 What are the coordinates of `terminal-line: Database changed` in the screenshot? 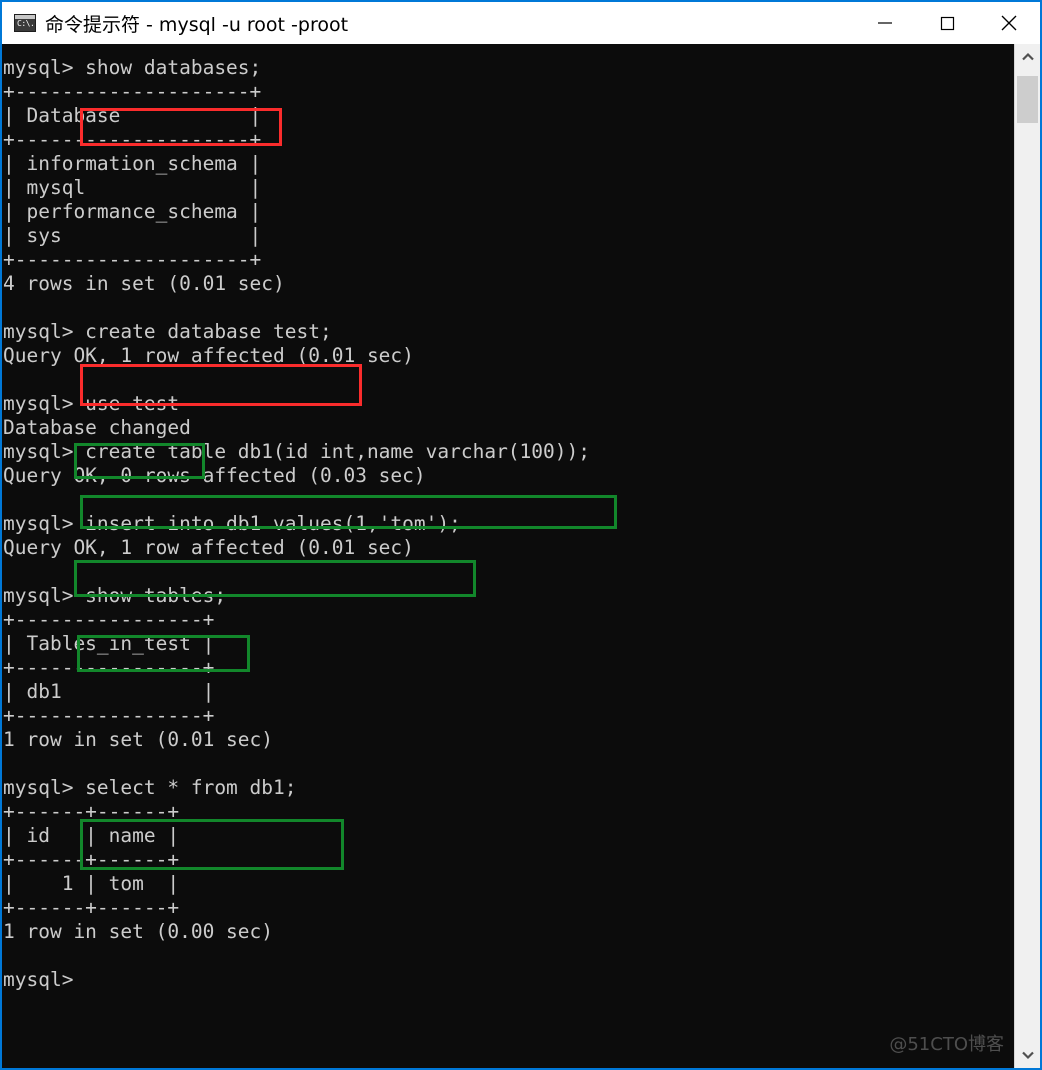 It's located at (97, 427).